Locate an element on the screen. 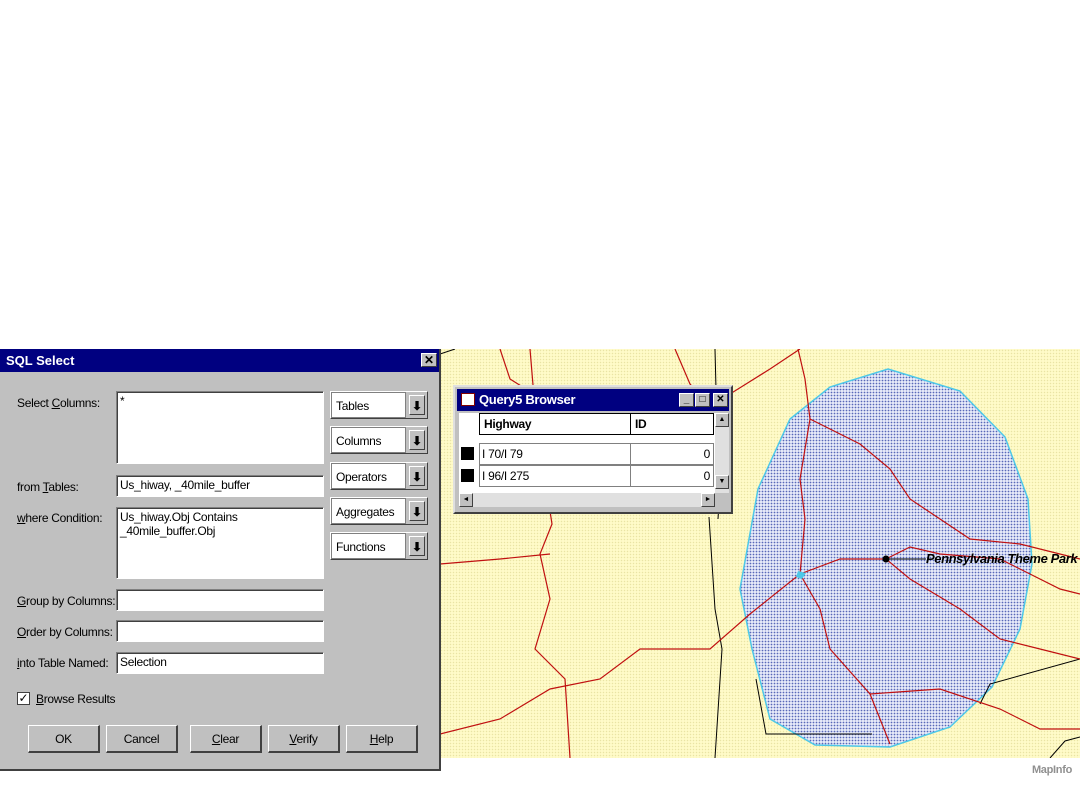 This screenshot has width=1080, height=810. table-cell-highway: I 70/I 79 is located at coordinates (555, 454).